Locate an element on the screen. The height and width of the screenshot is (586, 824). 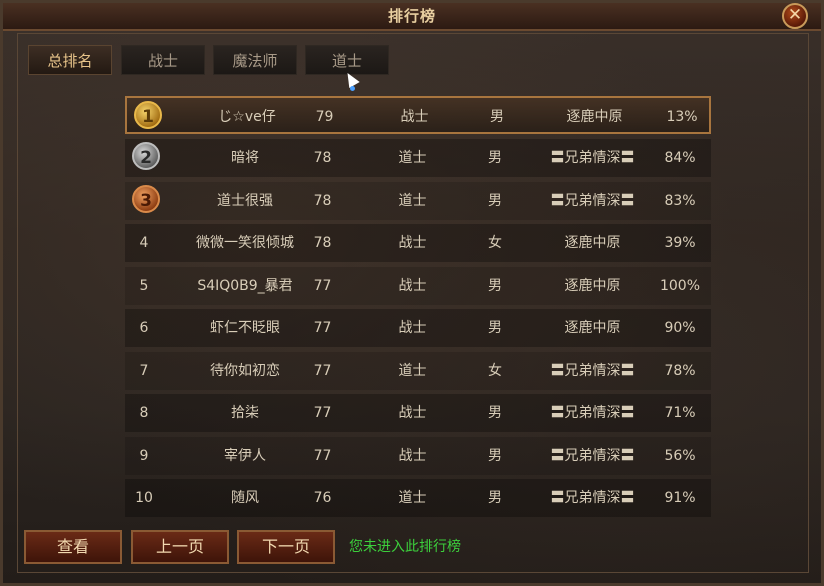
table-row: 10 随风 76 道士 男 〓兄弟情深〓 91% is located at coordinates (418, 498).